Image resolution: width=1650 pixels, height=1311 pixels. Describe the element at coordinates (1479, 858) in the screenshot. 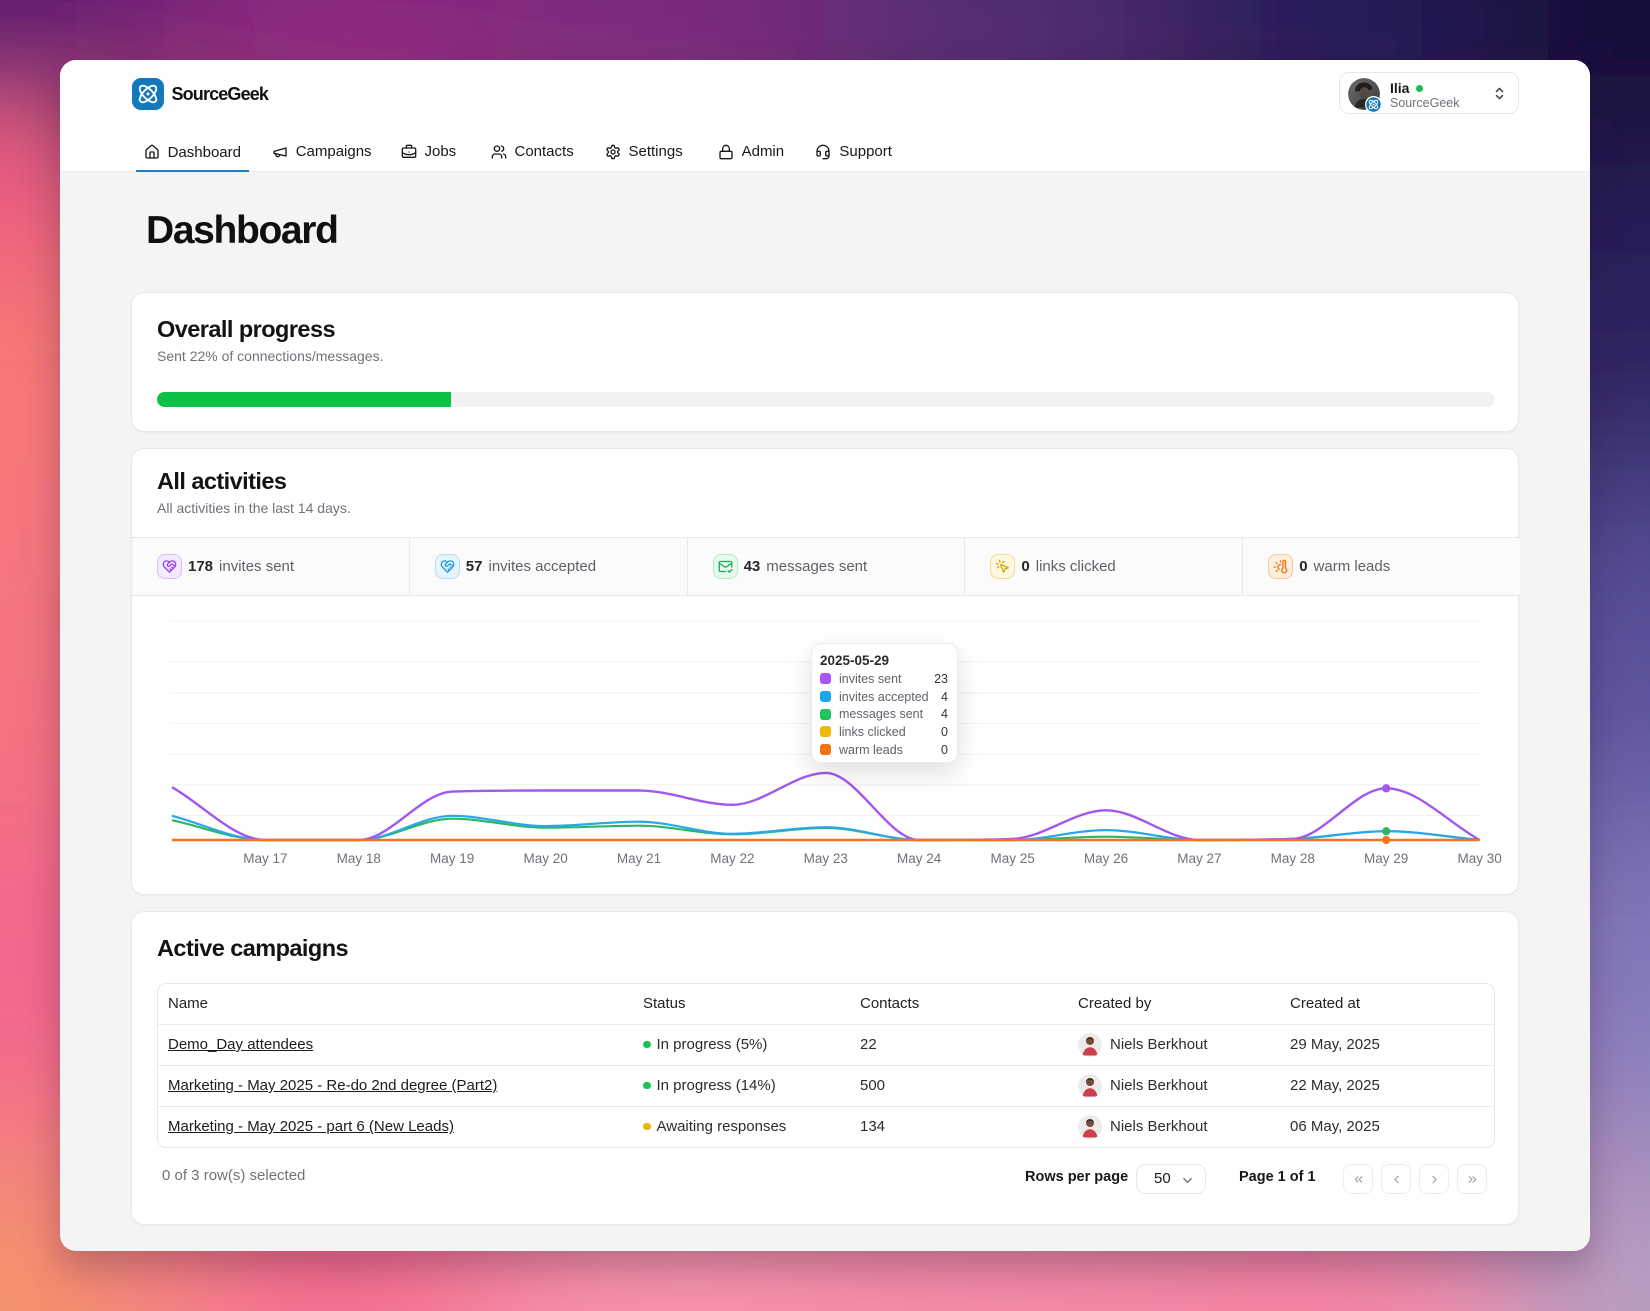

I see `svg-text: May 30` at that location.